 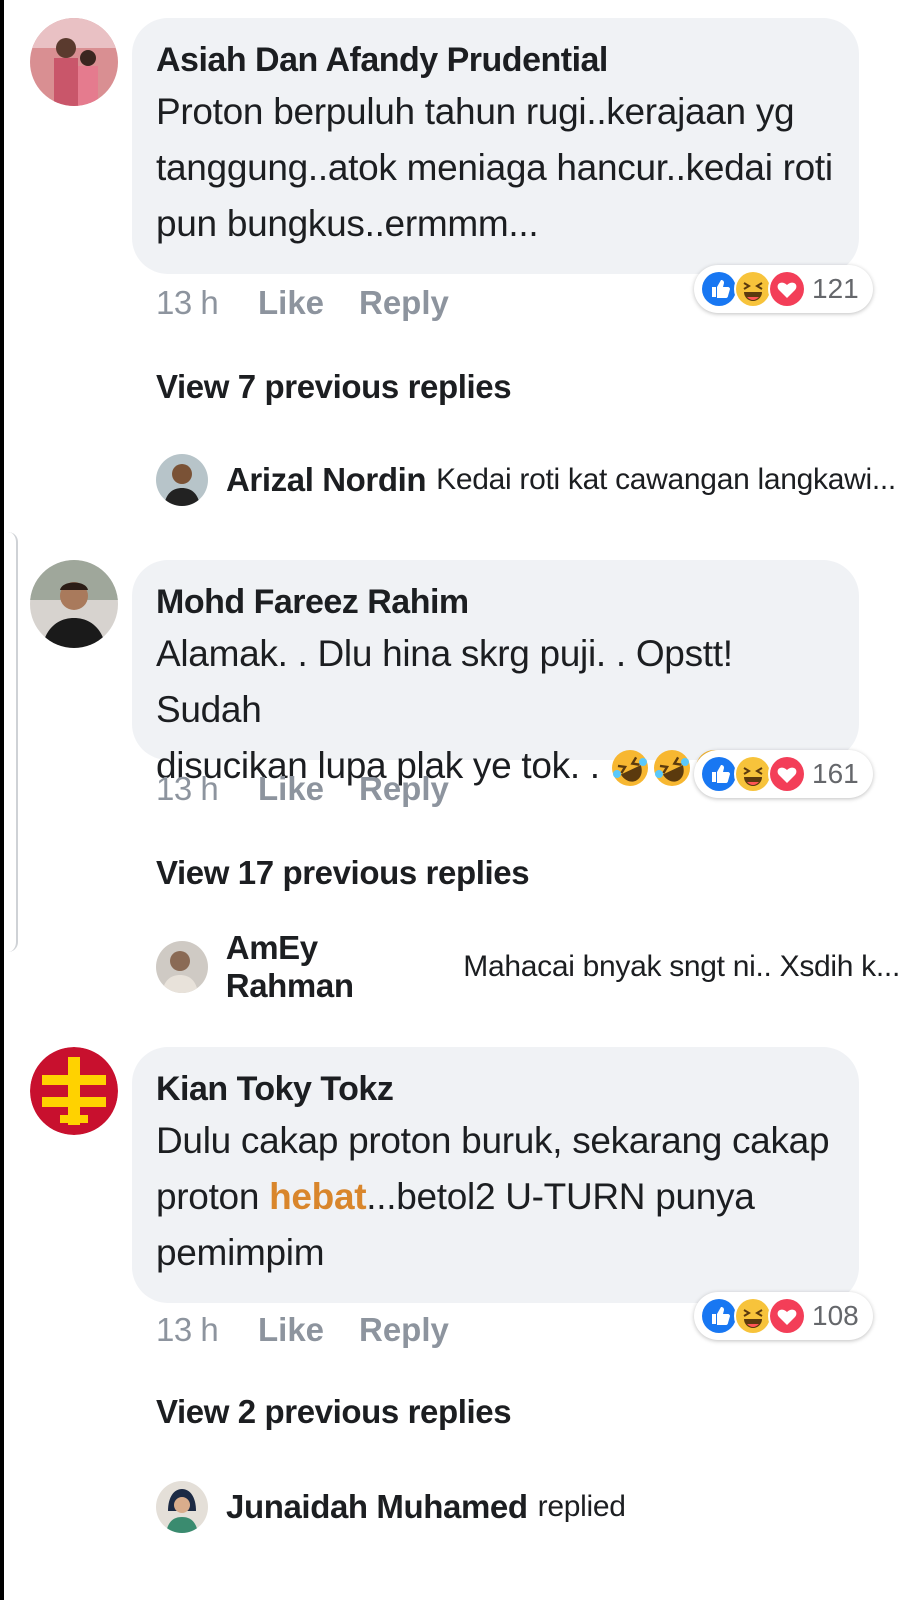 I want to click on reply-author: AmEy Rahman, so click(x=340, y=967).